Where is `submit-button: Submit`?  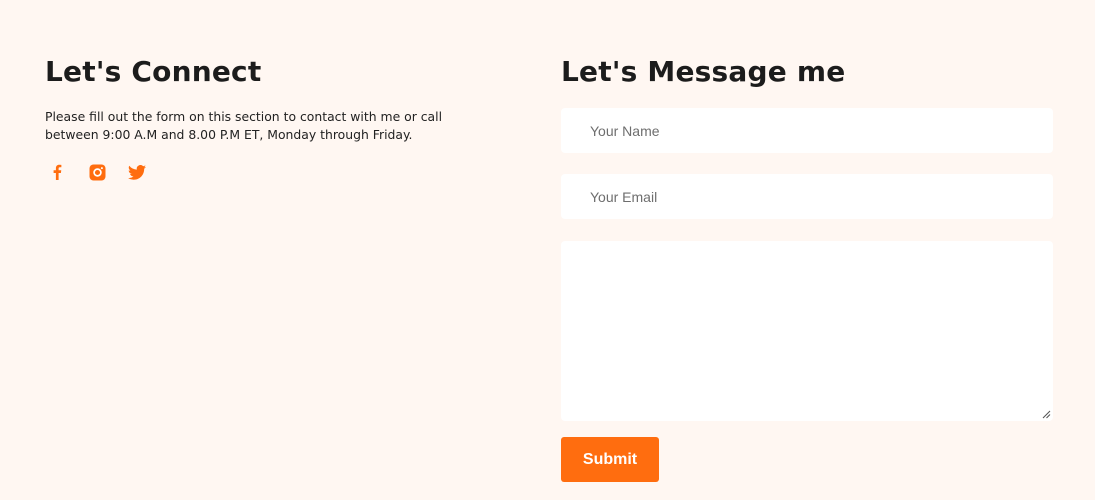 submit-button: Submit is located at coordinates (610, 459).